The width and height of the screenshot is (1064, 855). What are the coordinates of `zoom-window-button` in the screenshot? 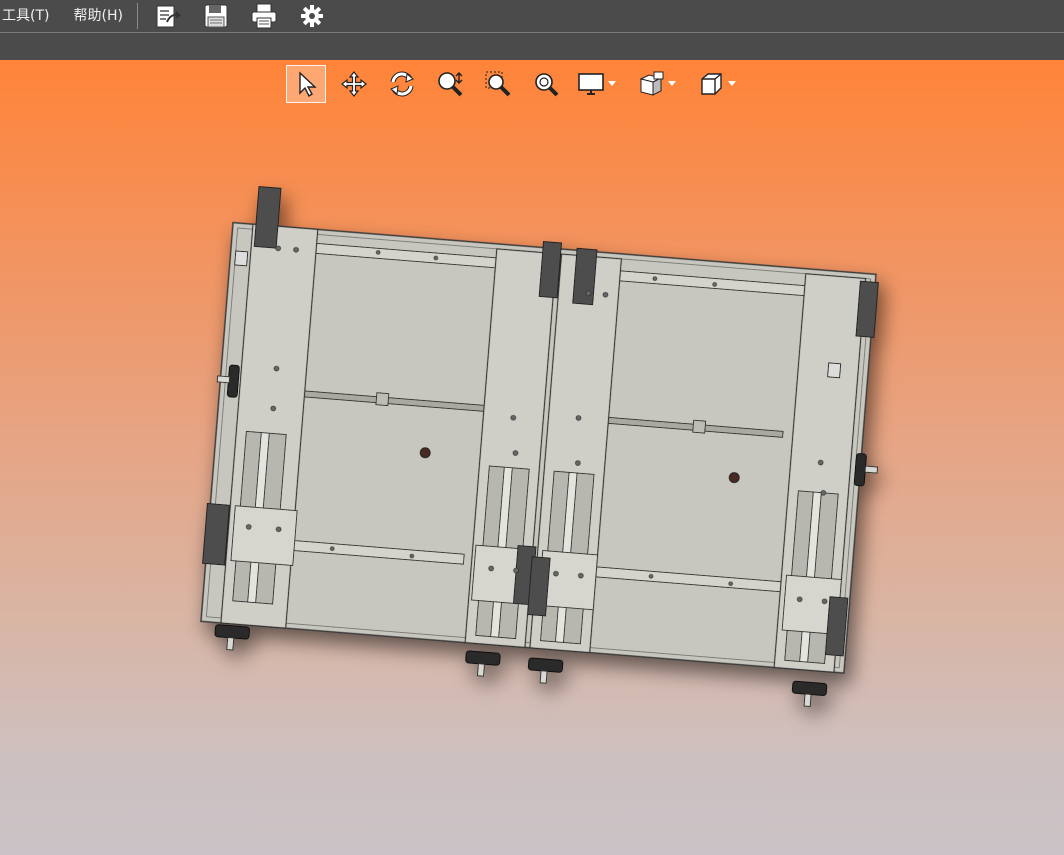 It's located at (498, 84).